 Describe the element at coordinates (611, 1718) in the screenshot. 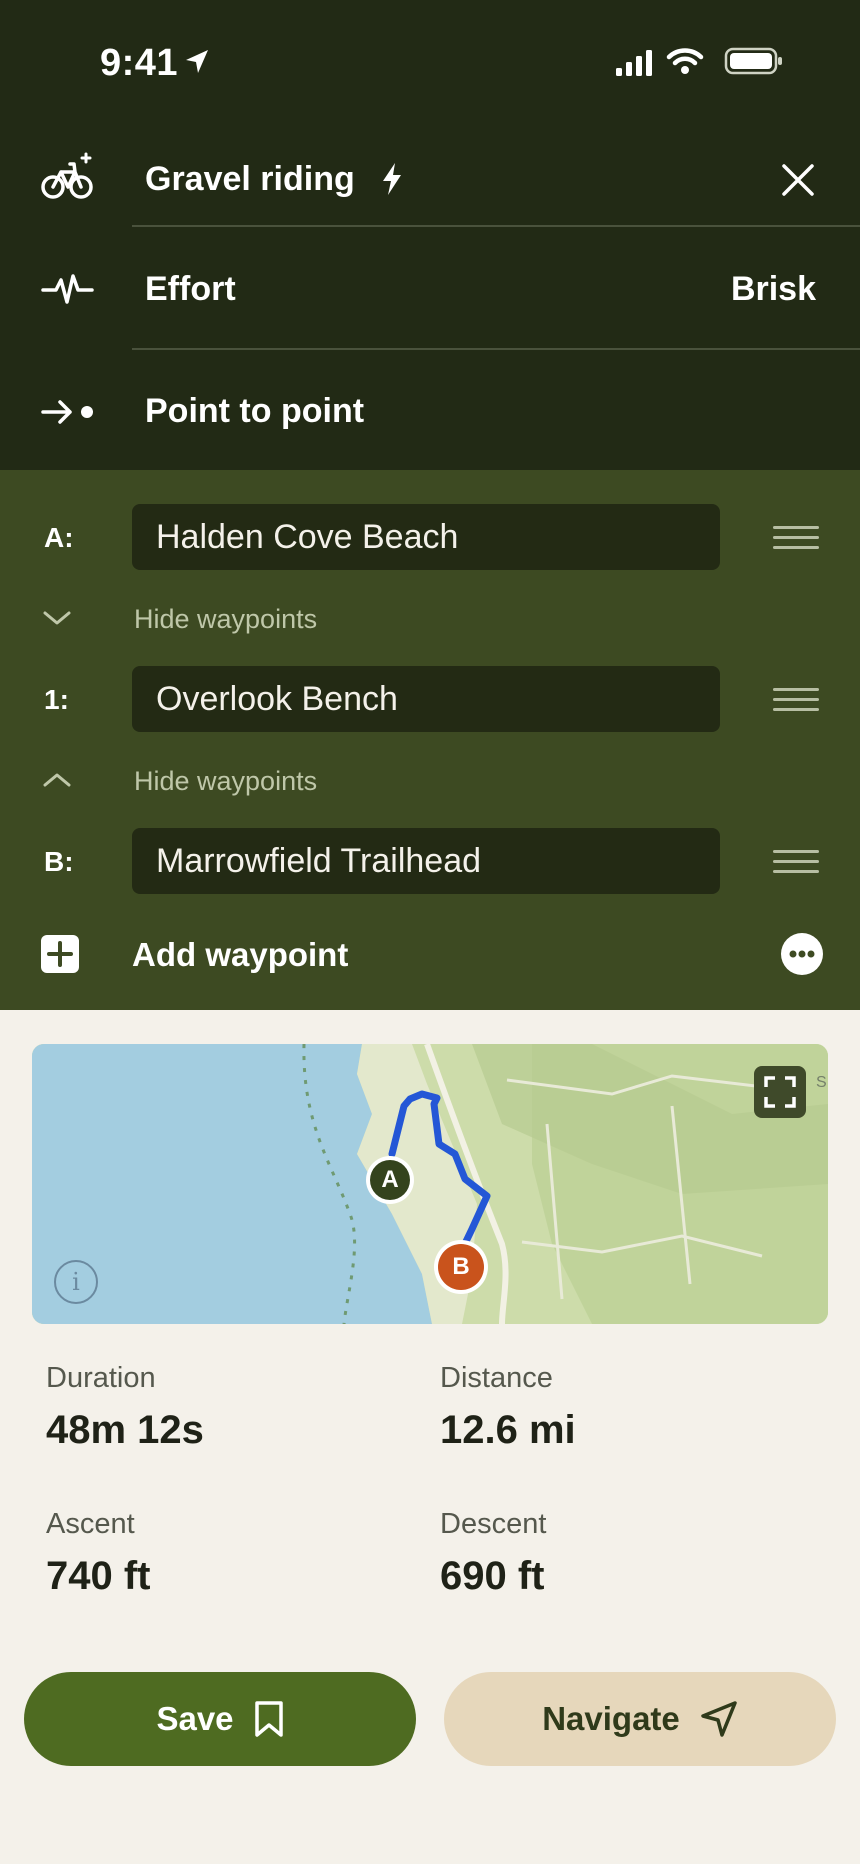

I see `navigate-label: Navigate` at that location.